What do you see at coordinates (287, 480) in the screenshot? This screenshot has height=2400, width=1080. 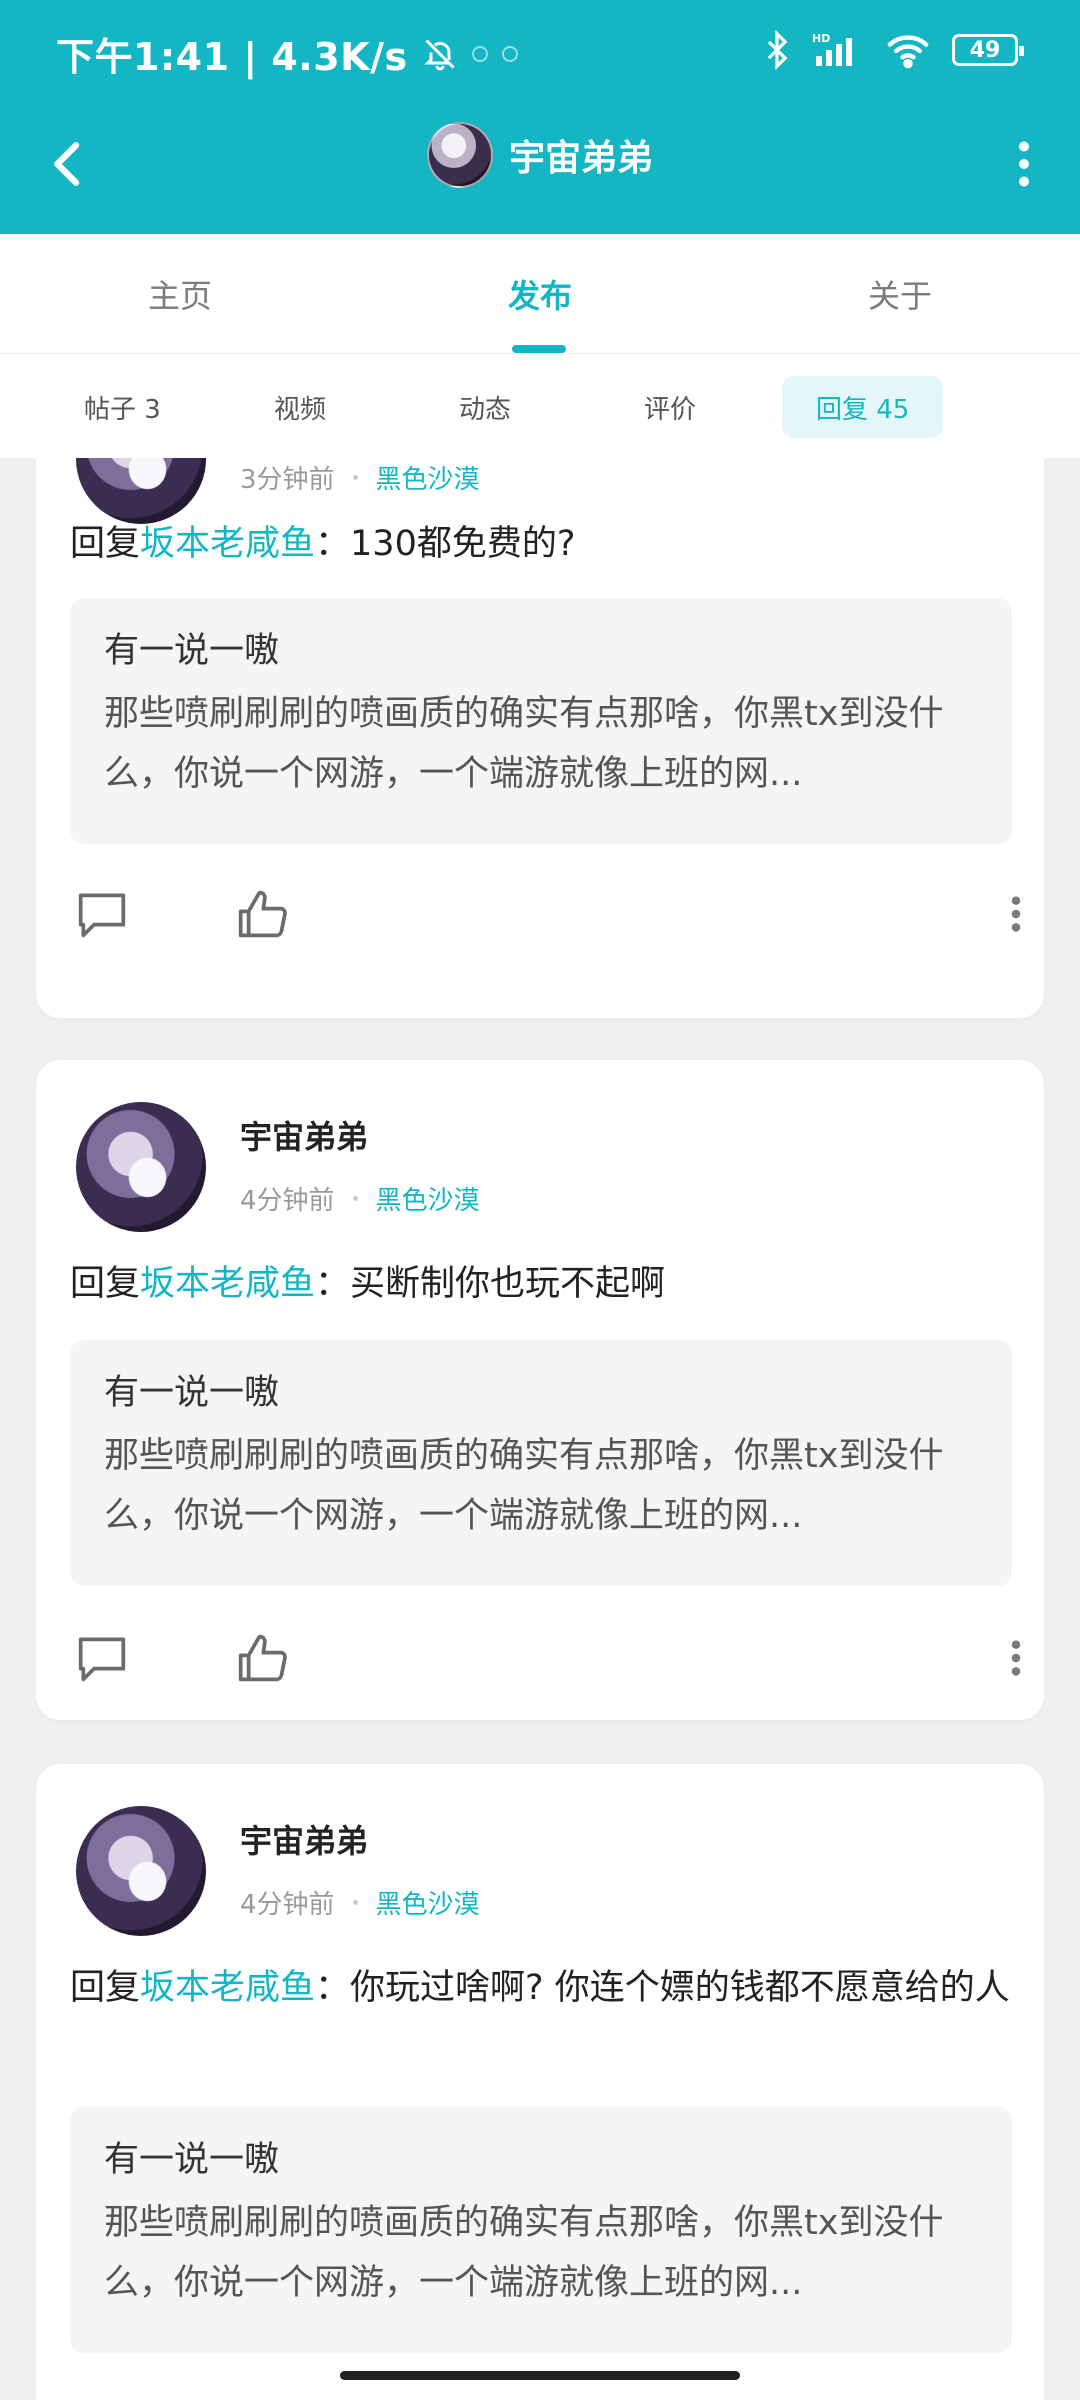 I see `post-time: 3分钟前` at bounding box center [287, 480].